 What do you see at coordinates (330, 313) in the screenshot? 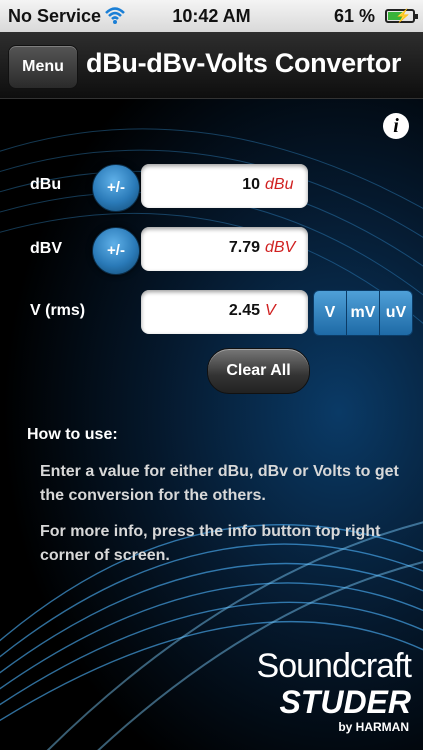
I see `unit-v-button: V` at bounding box center [330, 313].